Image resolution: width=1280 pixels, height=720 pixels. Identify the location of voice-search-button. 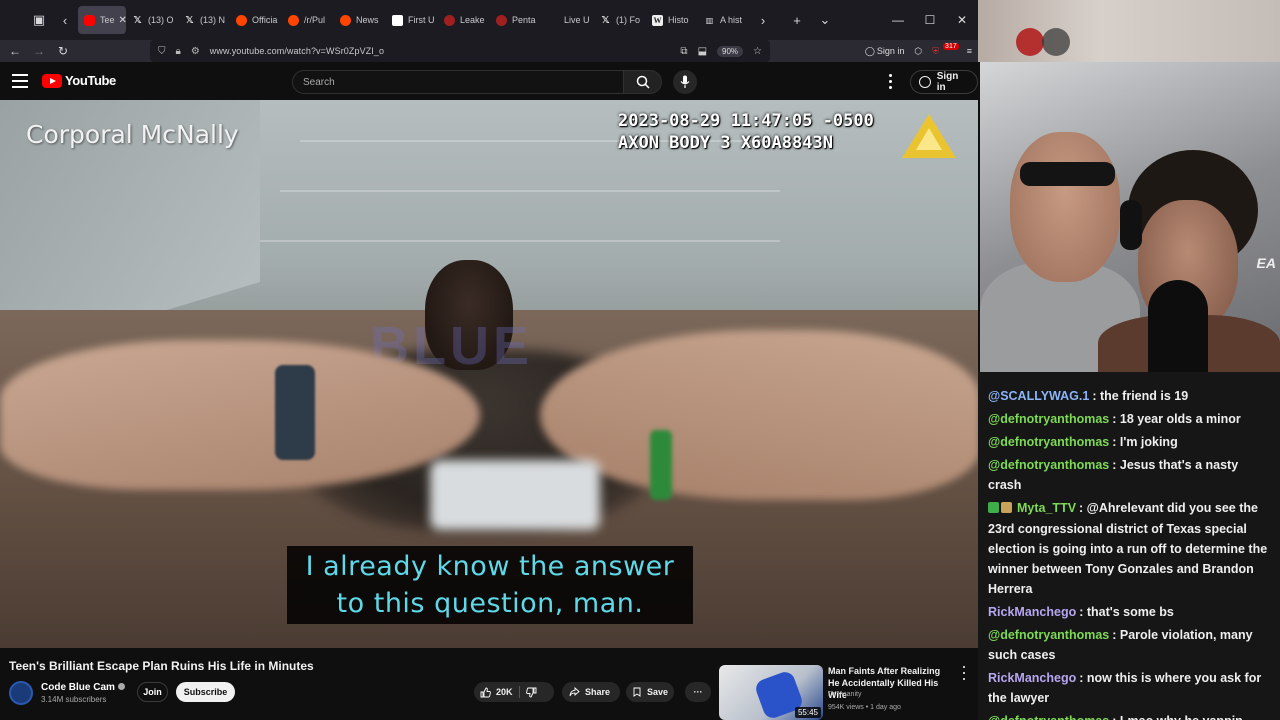
(685, 82).